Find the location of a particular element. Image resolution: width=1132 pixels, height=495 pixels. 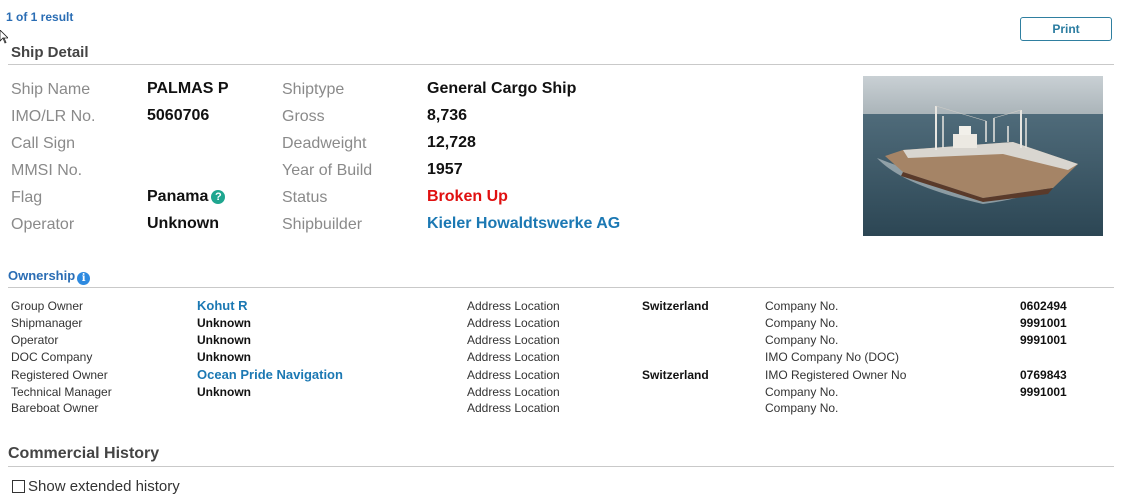

ship-photo is located at coordinates (983, 156).